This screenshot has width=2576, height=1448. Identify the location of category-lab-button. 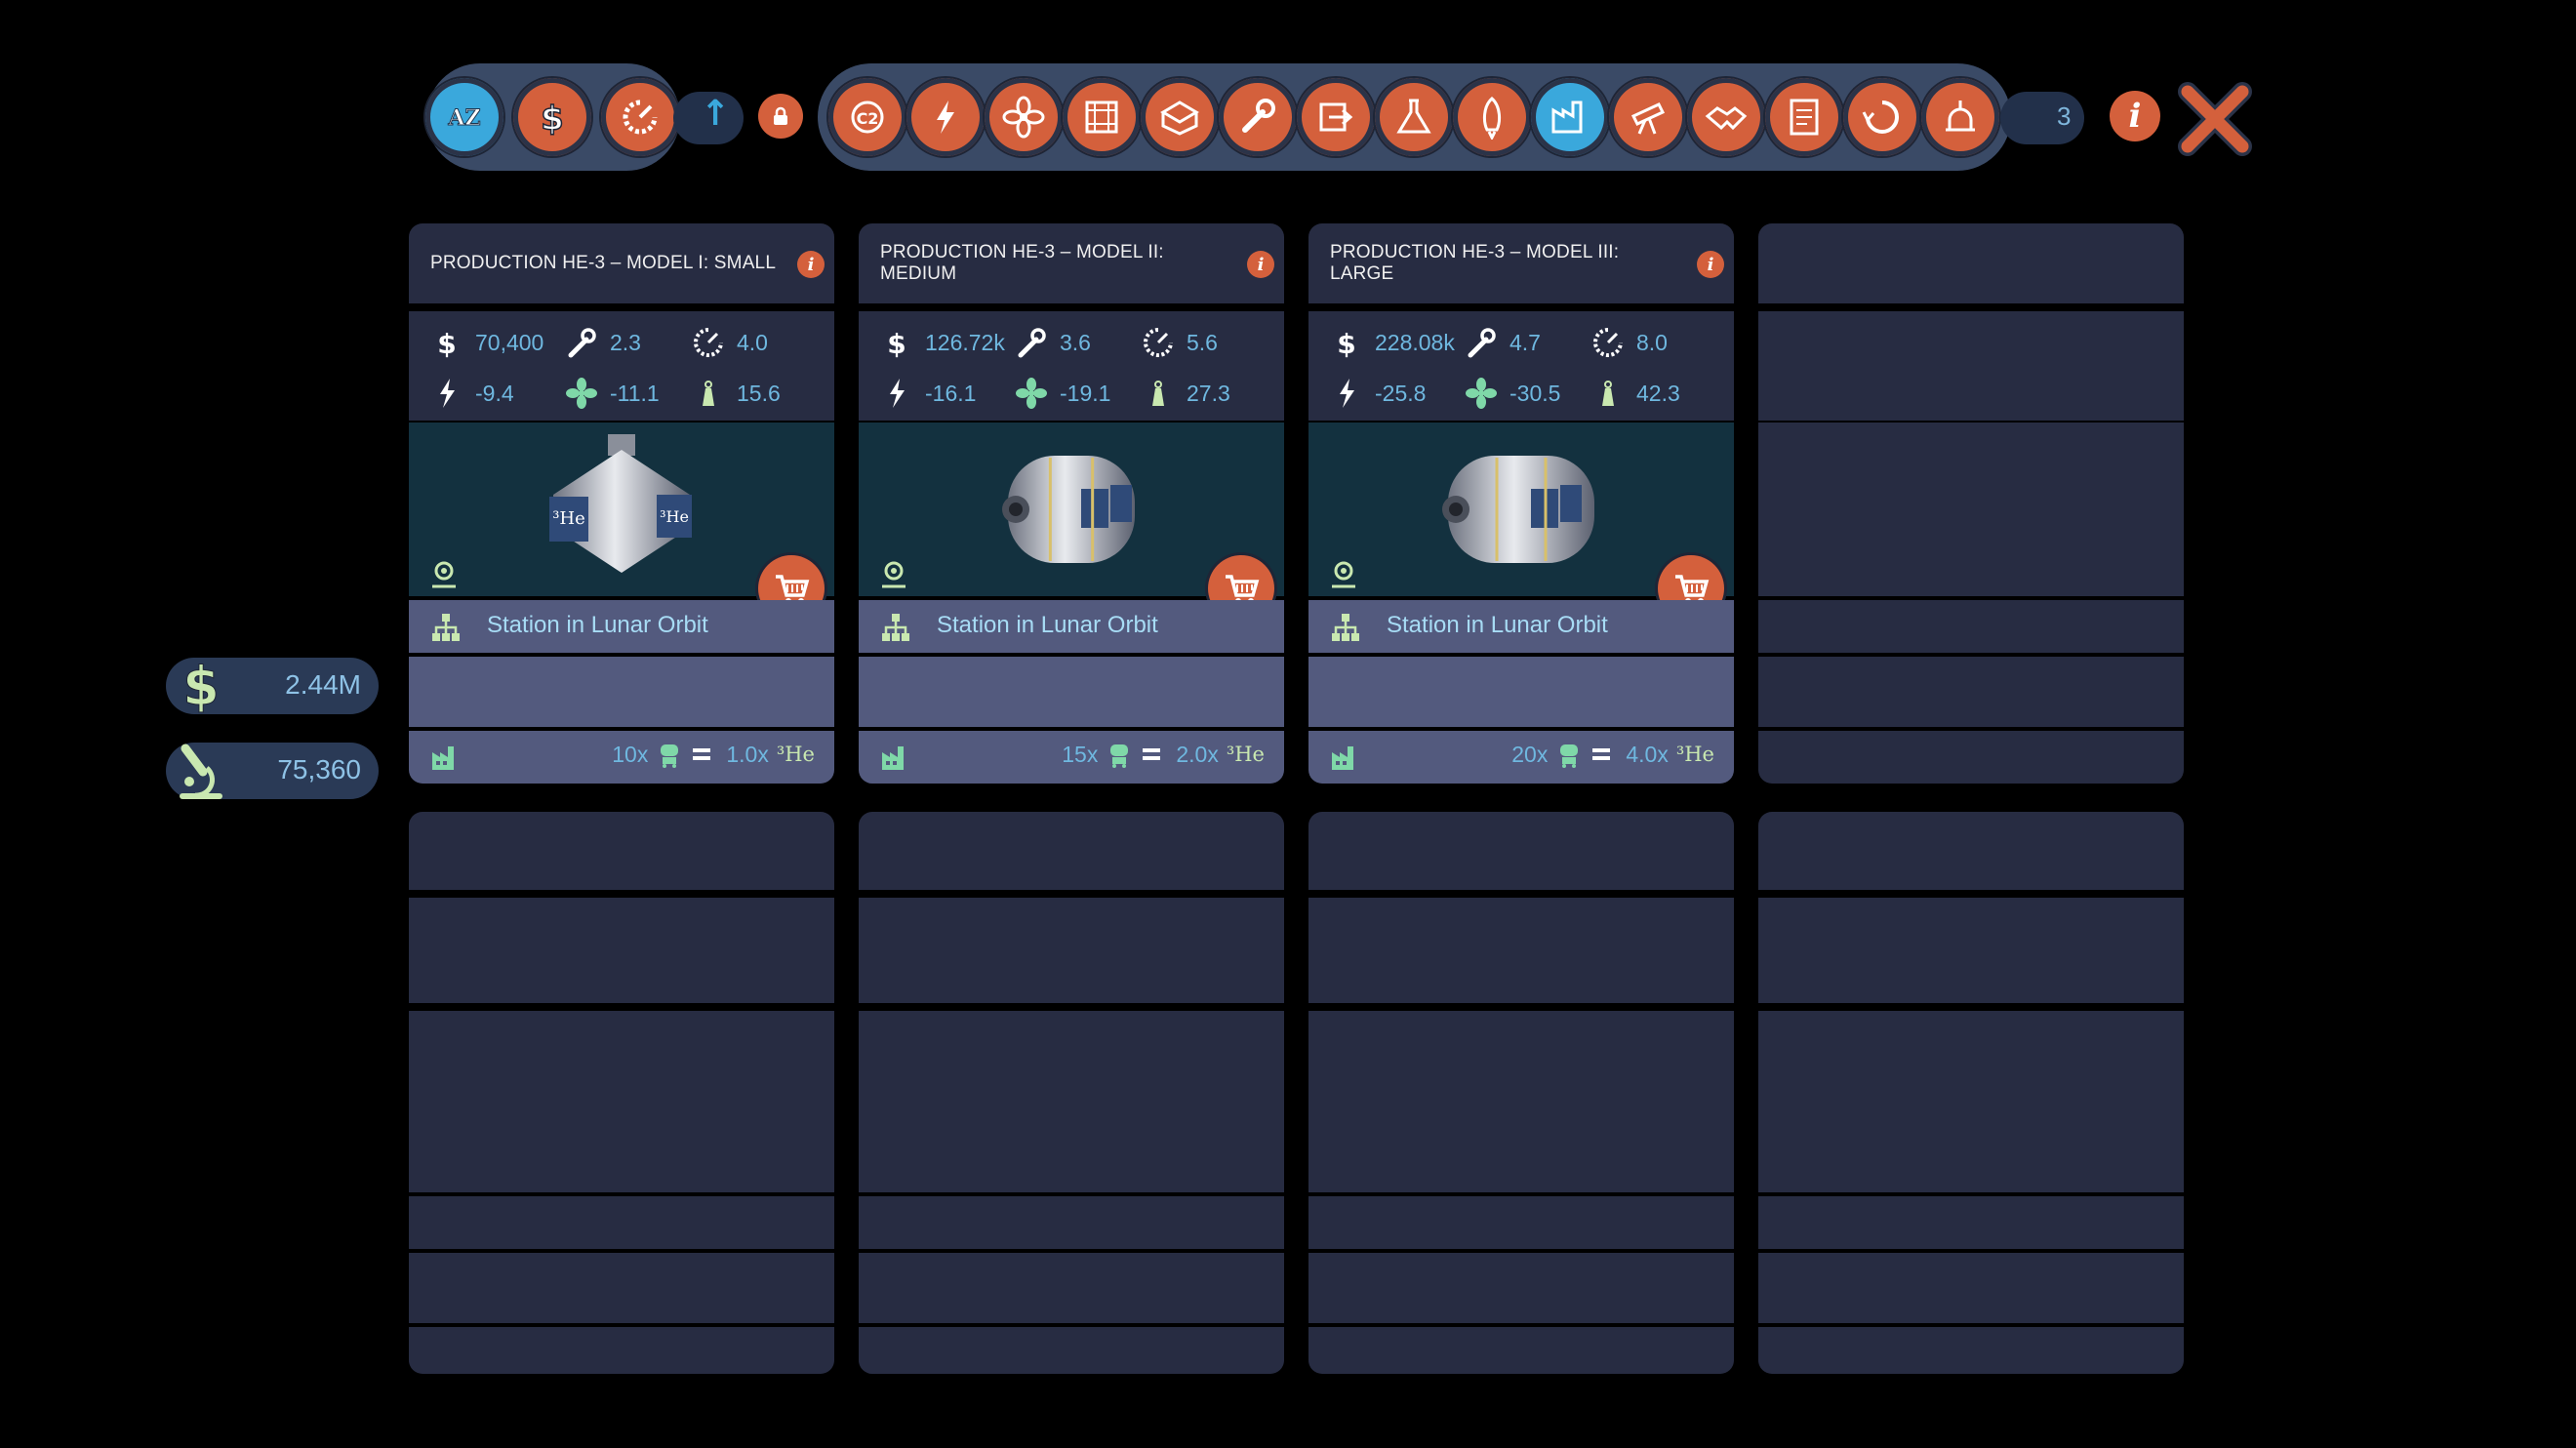
(1414, 117).